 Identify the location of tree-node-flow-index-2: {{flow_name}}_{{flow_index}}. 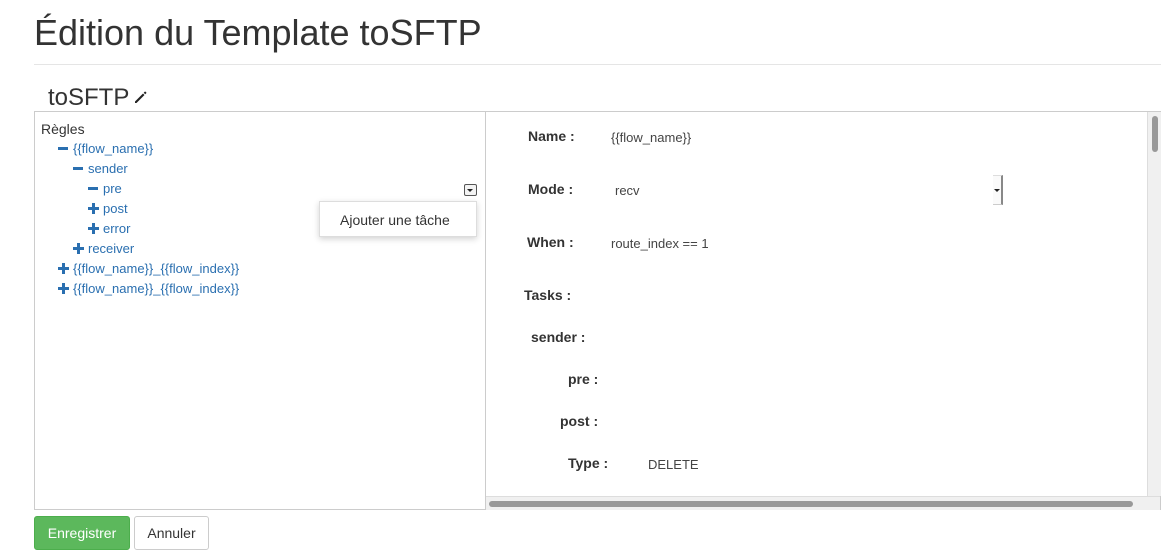
(148, 288).